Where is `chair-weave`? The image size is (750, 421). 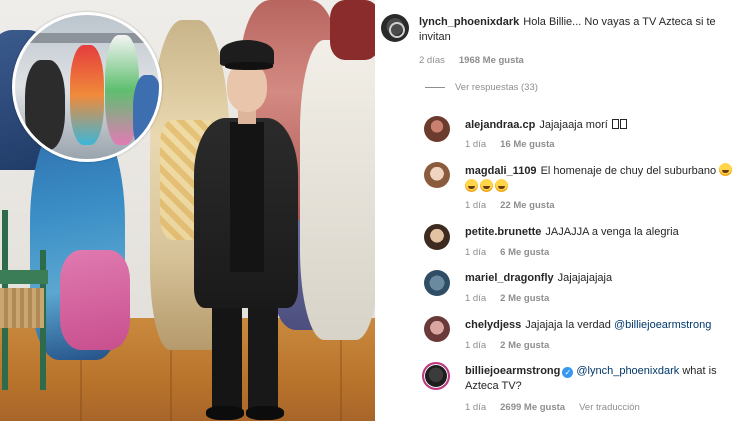
chair-weave is located at coordinates (22, 308).